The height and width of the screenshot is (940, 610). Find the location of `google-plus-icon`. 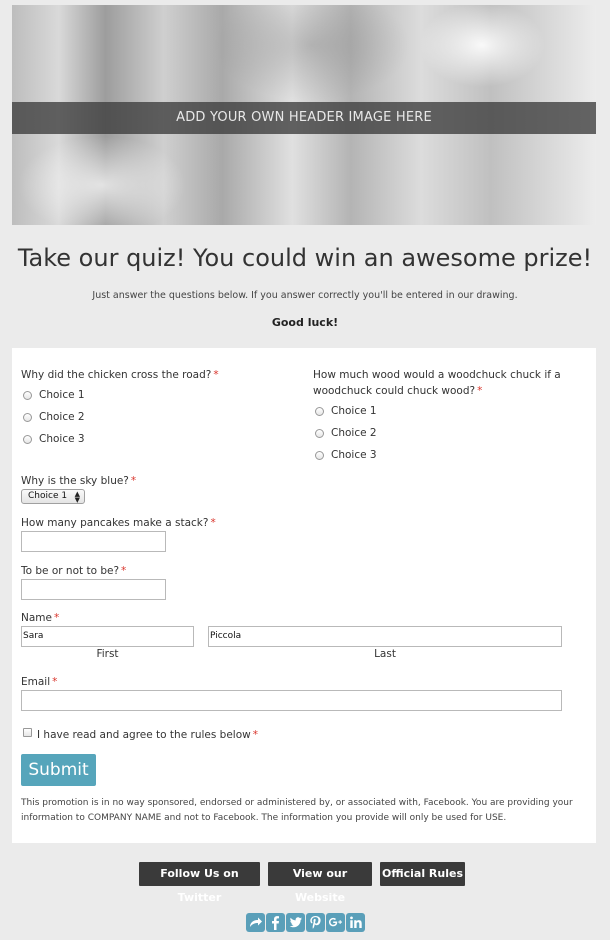

google-plus-icon is located at coordinates (335, 922).